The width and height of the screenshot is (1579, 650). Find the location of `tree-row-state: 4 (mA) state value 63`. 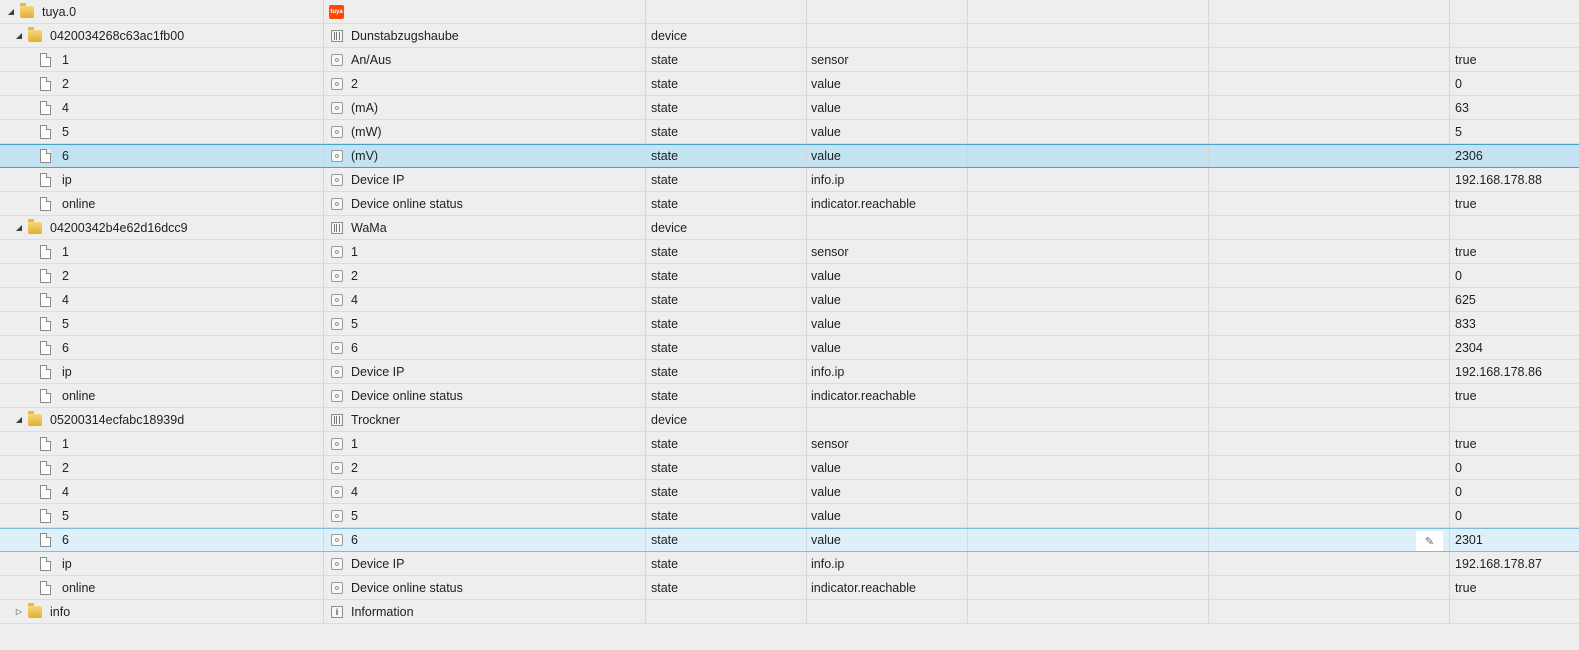

tree-row-state: 4 (mA) state value 63 is located at coordinates (789, 108).